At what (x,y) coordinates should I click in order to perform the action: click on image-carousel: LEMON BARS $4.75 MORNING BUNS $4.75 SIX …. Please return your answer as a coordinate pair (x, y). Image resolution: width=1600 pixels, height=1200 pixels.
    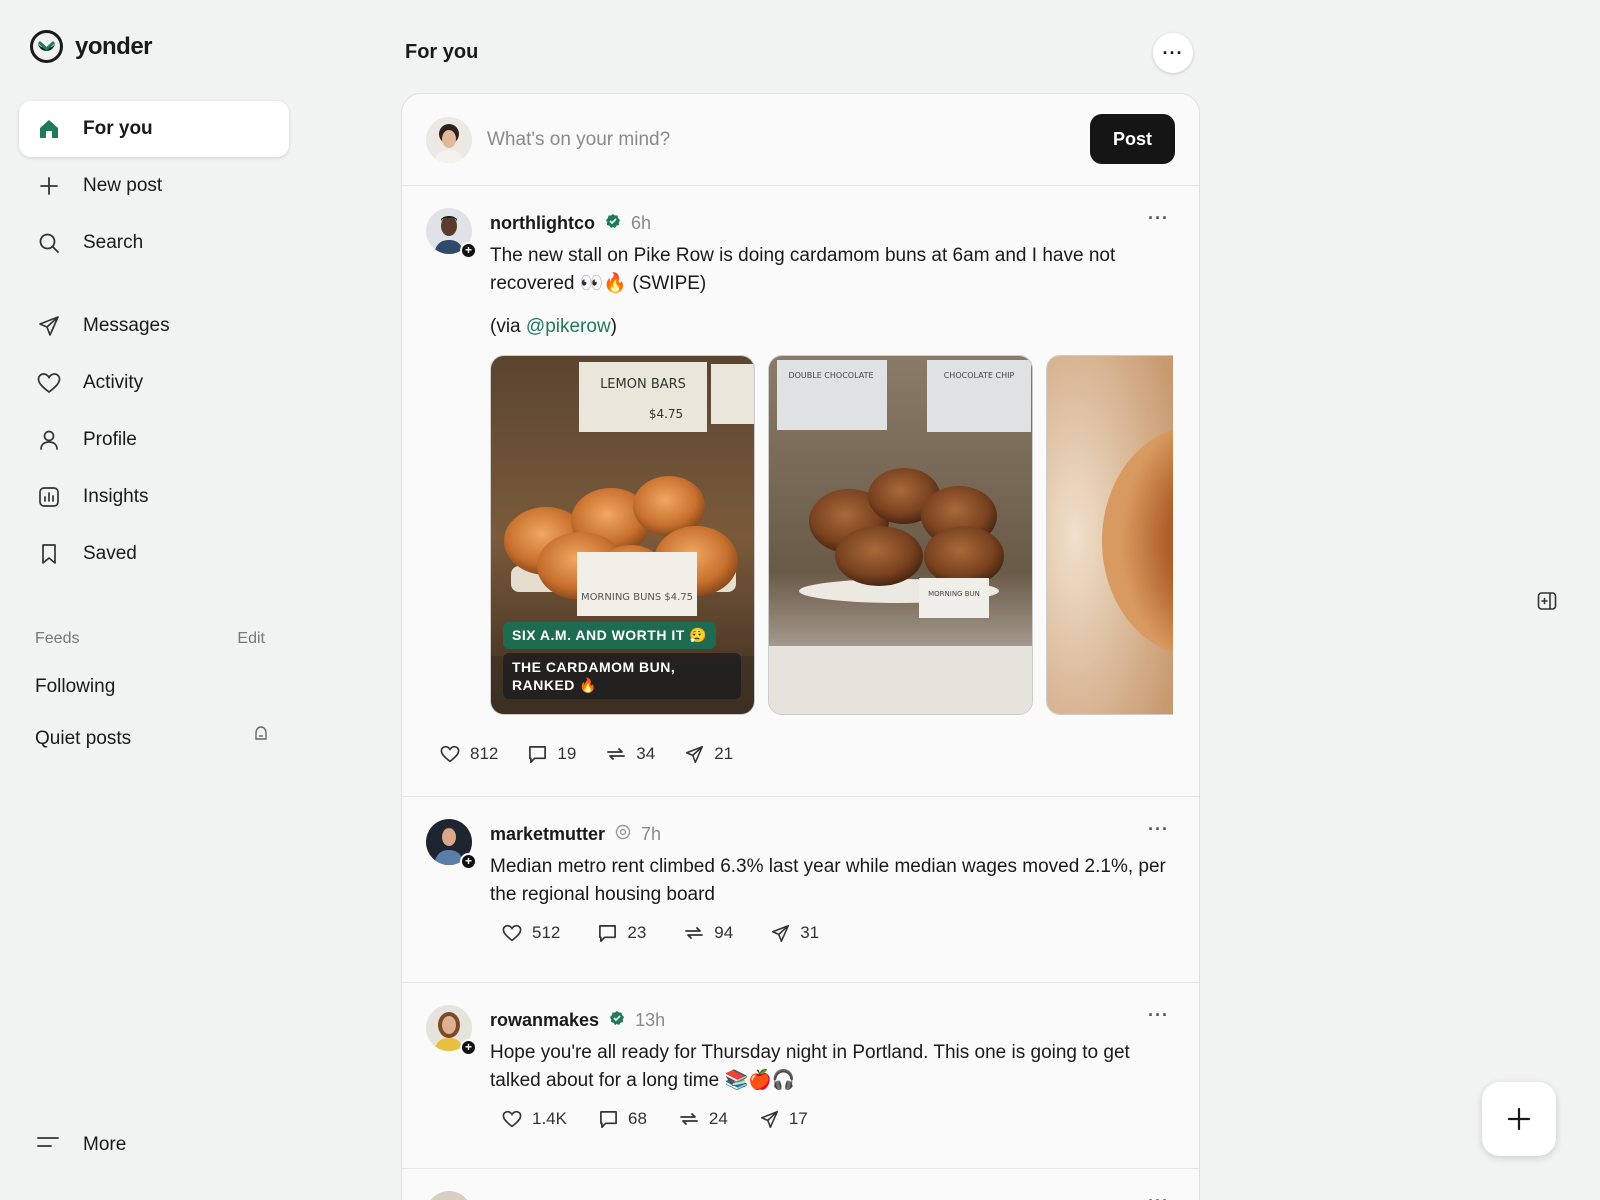
    Looking at the image, I should click on (831, 535).